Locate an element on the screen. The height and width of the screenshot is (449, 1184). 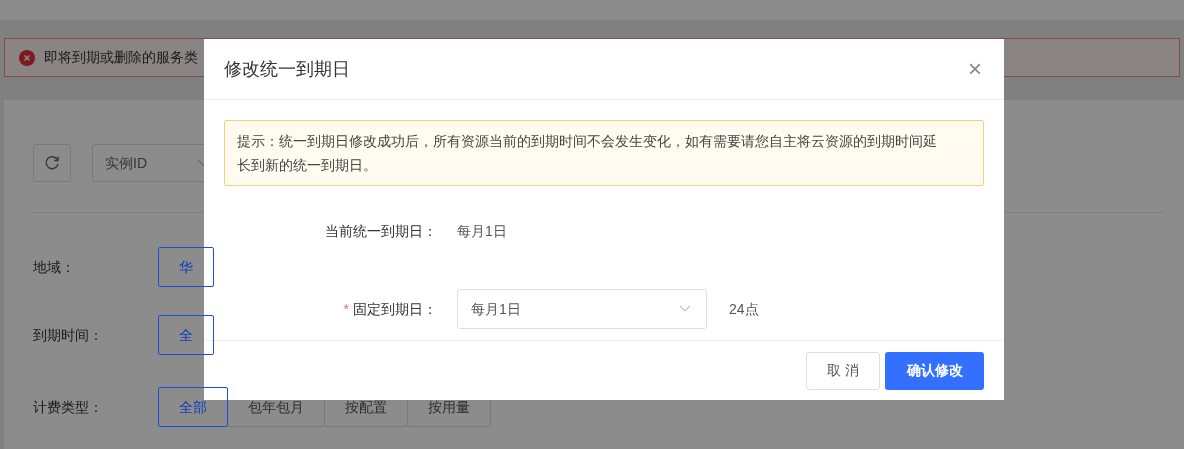
field-label: 固定到期日： is located at coordinates (395, 309).